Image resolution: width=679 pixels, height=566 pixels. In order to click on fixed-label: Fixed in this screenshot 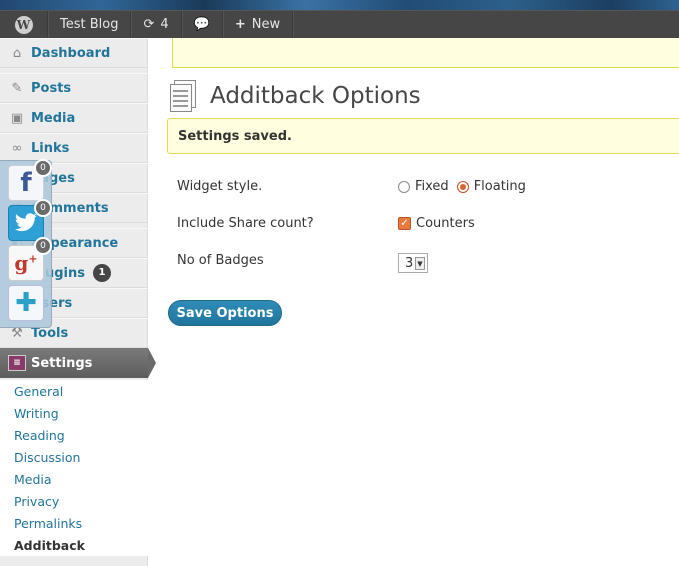, I will do `click(432, 186)`.